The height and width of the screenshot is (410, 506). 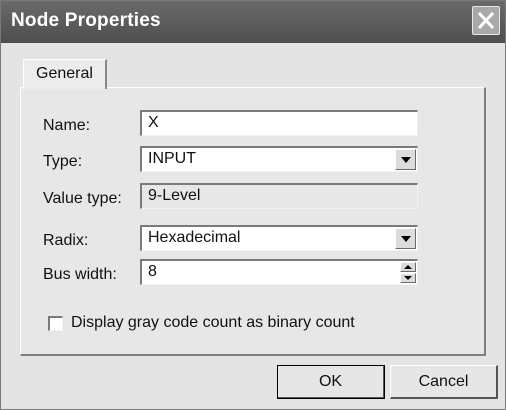 I want to click on name-input: X, so click(x=279, y=123).